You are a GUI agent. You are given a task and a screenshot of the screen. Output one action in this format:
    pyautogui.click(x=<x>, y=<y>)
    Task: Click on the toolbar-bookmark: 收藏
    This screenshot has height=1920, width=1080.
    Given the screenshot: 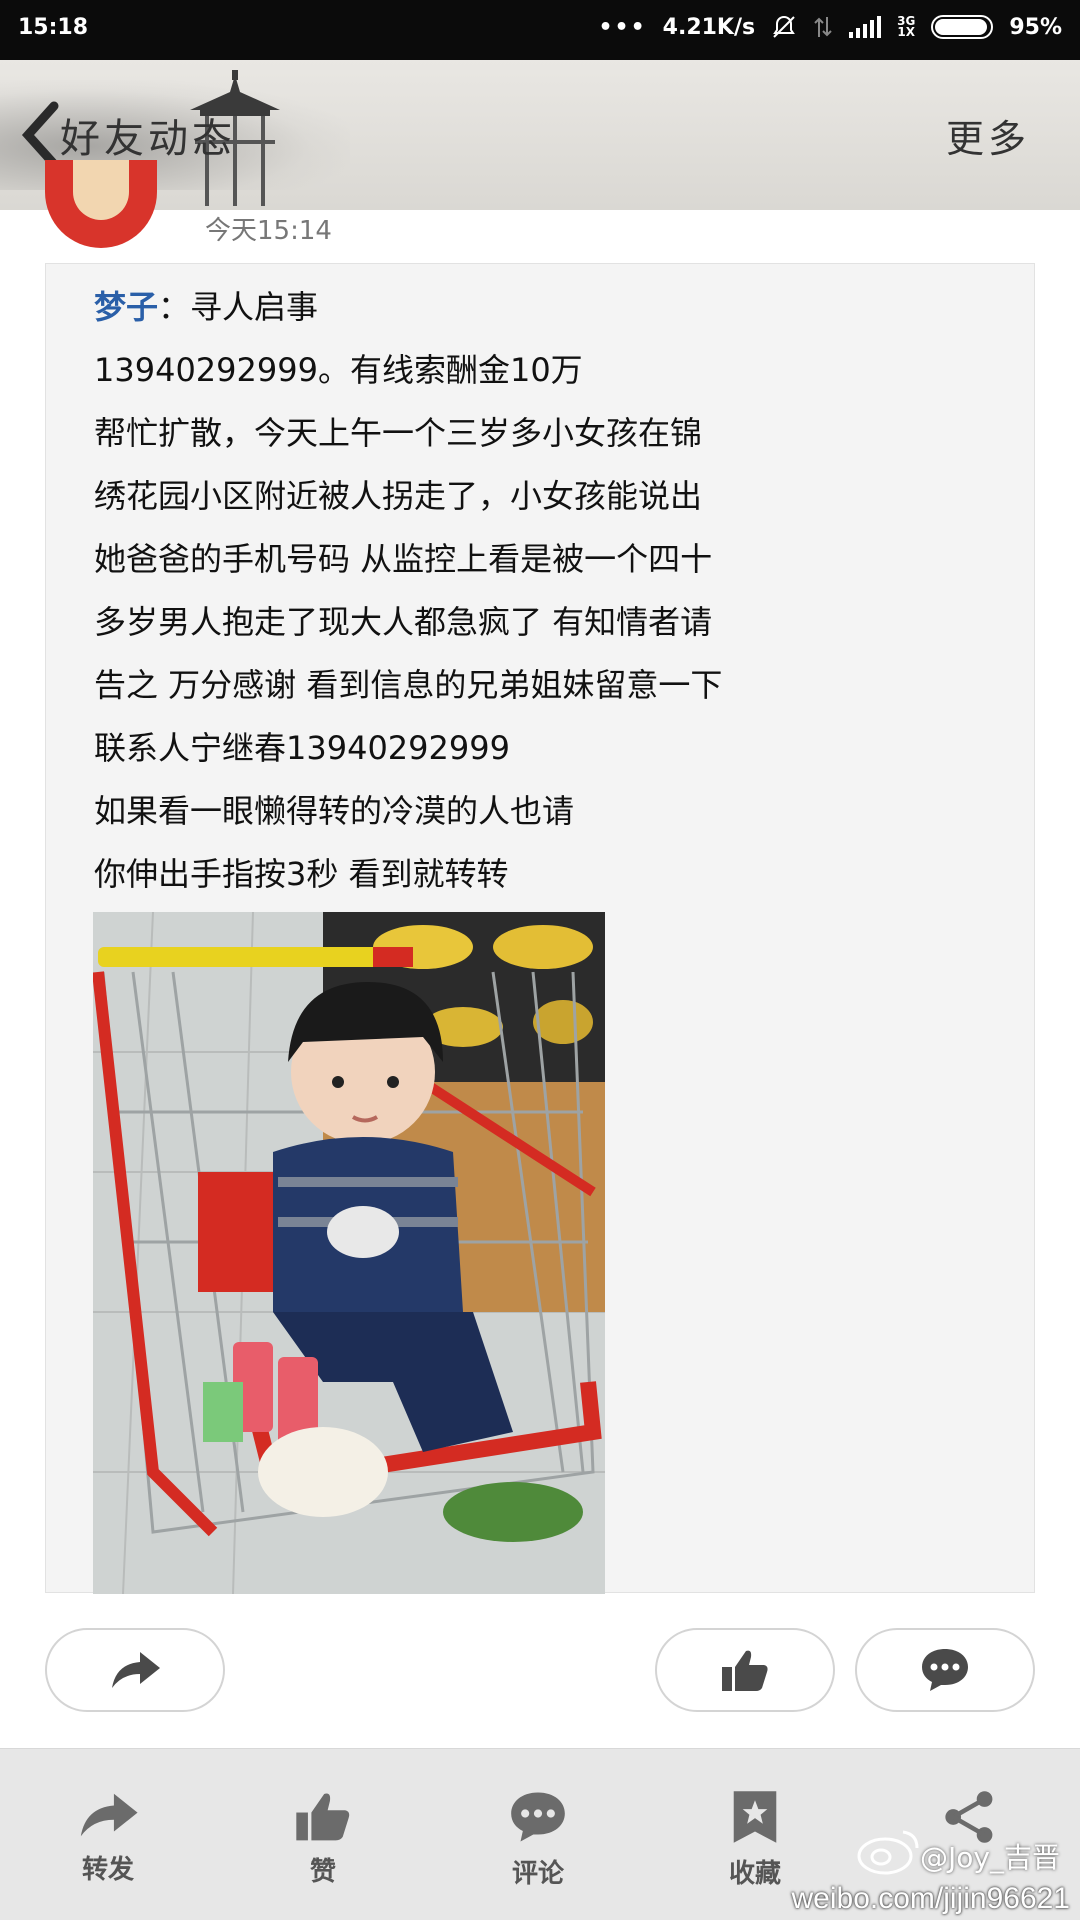 What is the action you would take?
    pyautogui.click(x=755, y=1839)
    